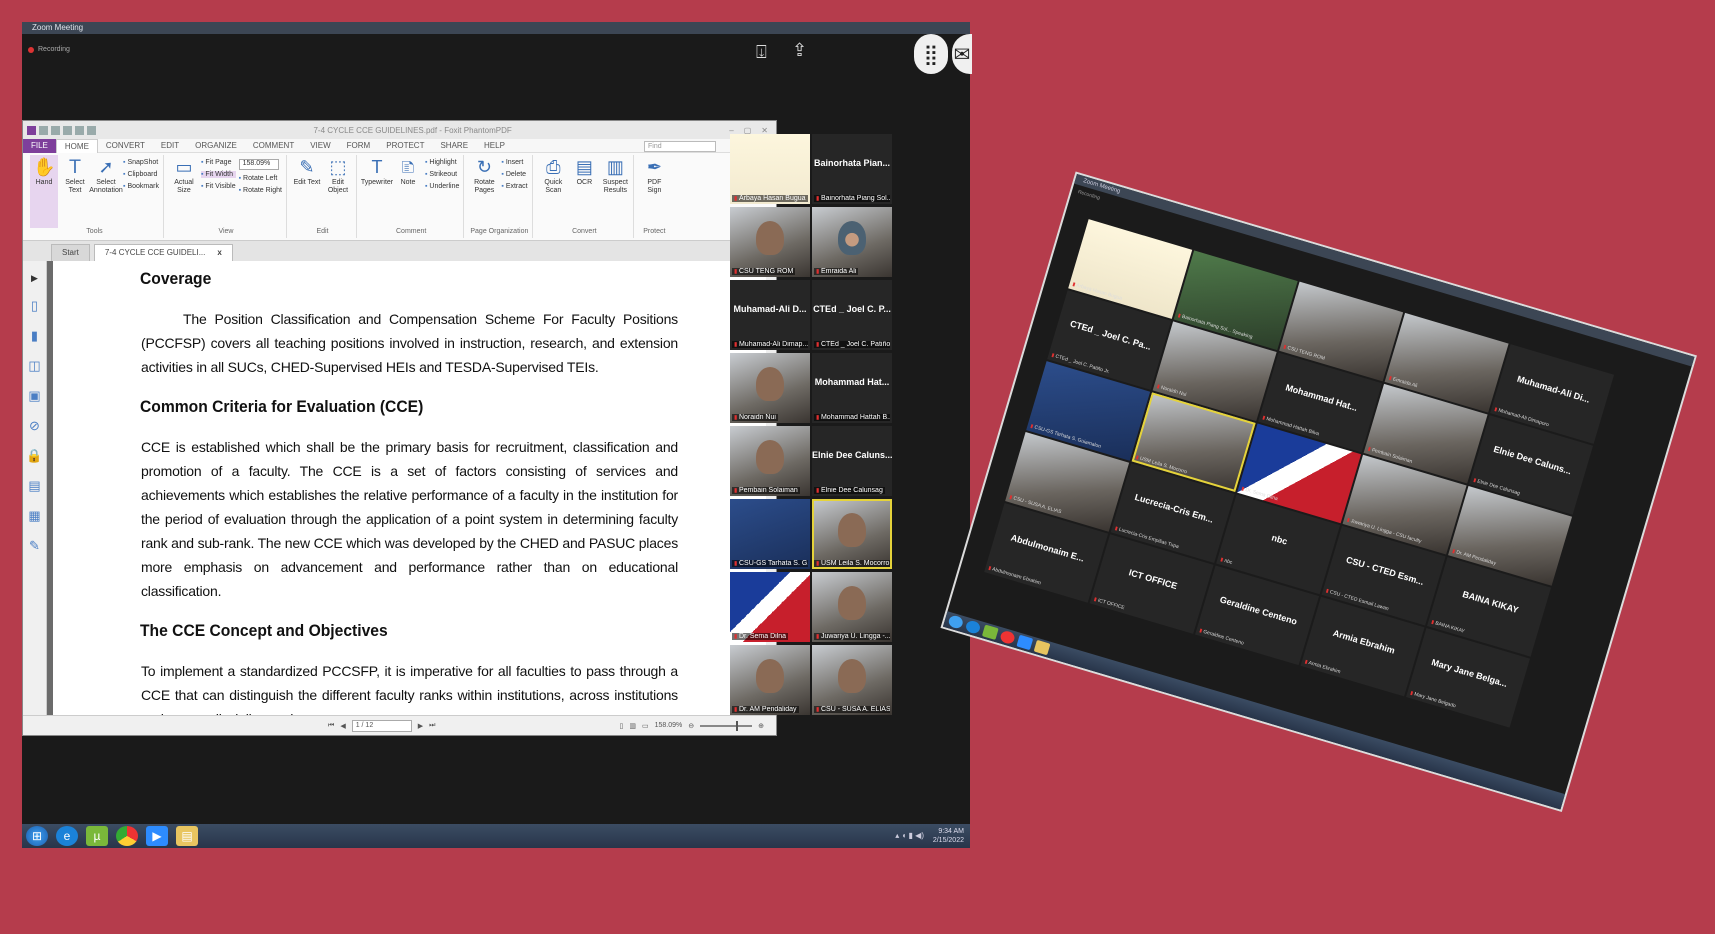 Image resolution: width=1715 pixels, height=934 pixels. What do you see at coordinates (322, 231) in the screenshot?
I see `edit-group-label: Edit` at bounding box center [322, 231].